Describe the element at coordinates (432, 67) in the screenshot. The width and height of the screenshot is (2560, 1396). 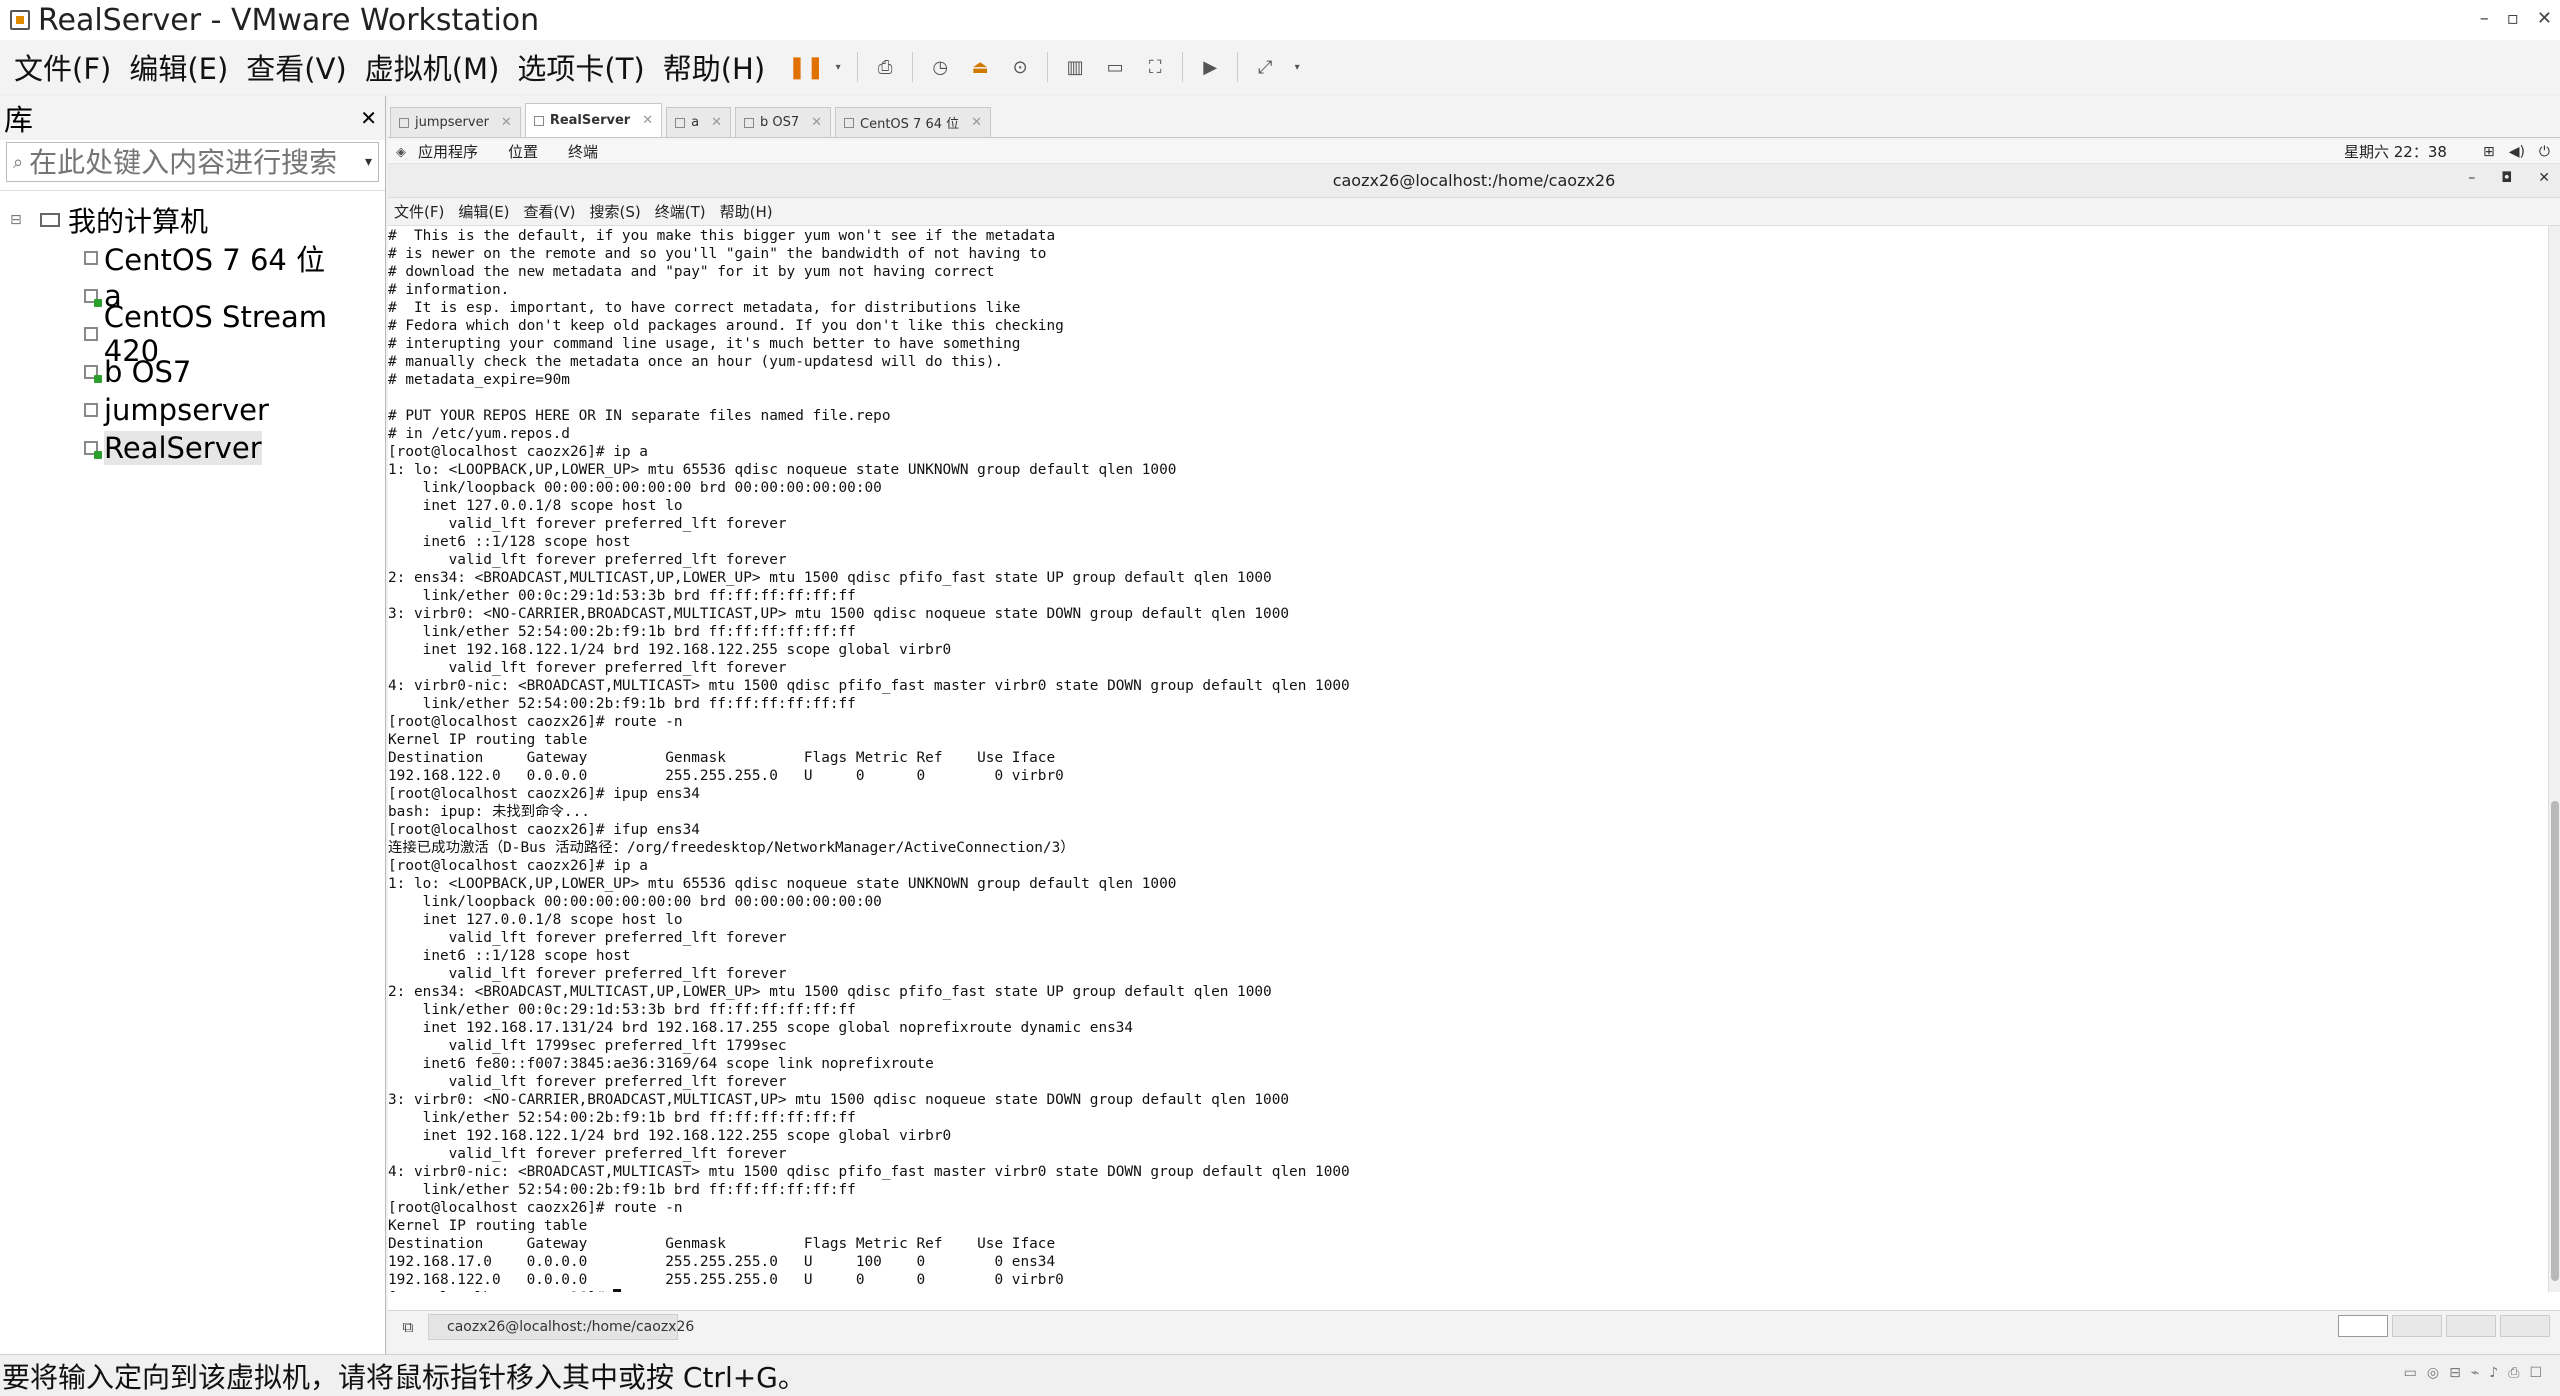
I see `menu-vm: 虚拟机(M)` at that location.